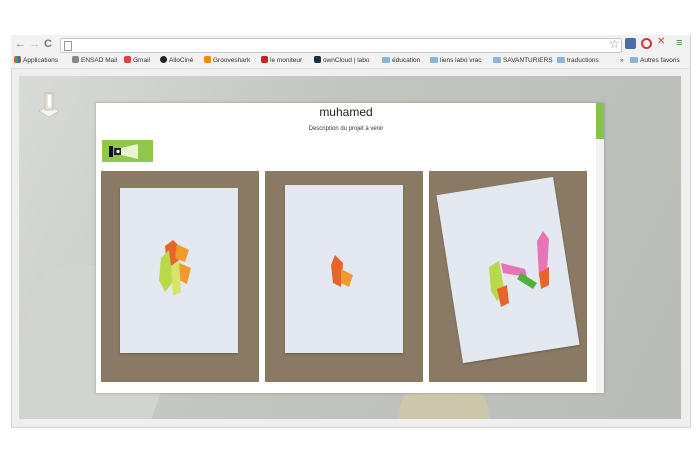 The height and width of the screenshot is (466, 700). Describe the element at coordinates (519, 269) in the screenshot. I see `origami-letter-n` at that location.